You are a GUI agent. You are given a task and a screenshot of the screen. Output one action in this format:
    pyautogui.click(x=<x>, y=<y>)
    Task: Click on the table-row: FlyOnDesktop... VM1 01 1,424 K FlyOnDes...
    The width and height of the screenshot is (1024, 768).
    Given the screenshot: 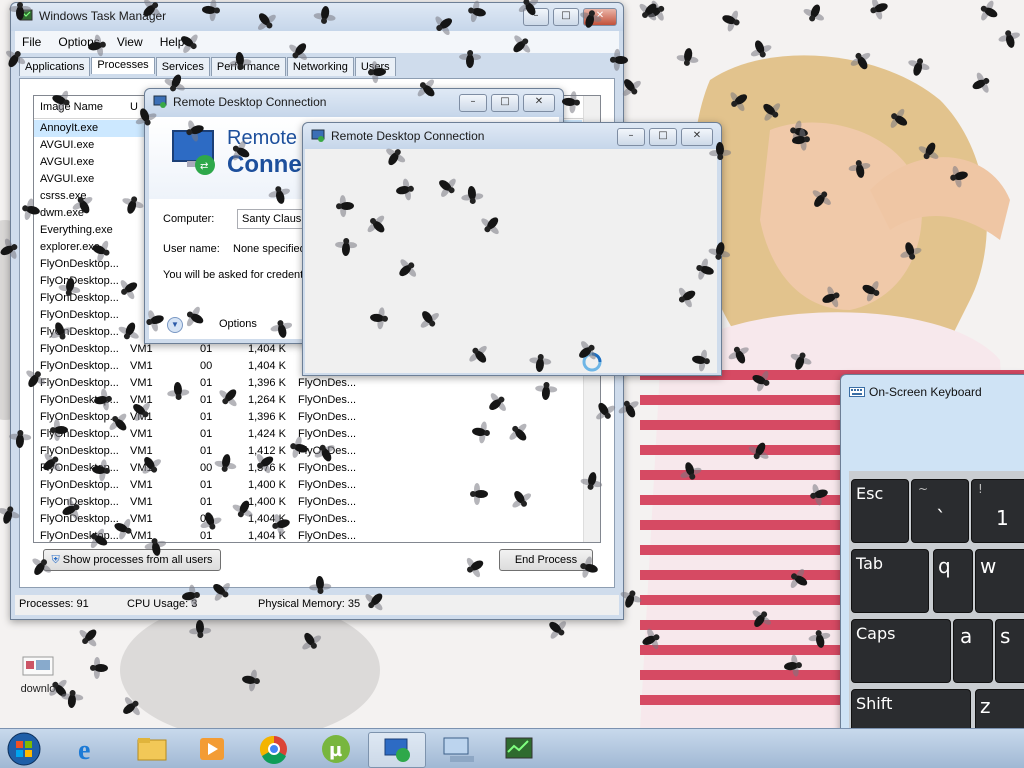 What is the action you would take?
    pyautogui.click(x=308, y=434)
    